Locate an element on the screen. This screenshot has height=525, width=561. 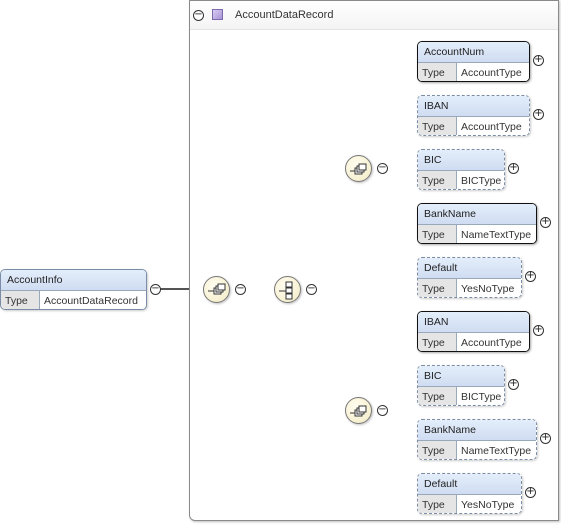
choice-compositor-icon is located at coordinates (287, 289).